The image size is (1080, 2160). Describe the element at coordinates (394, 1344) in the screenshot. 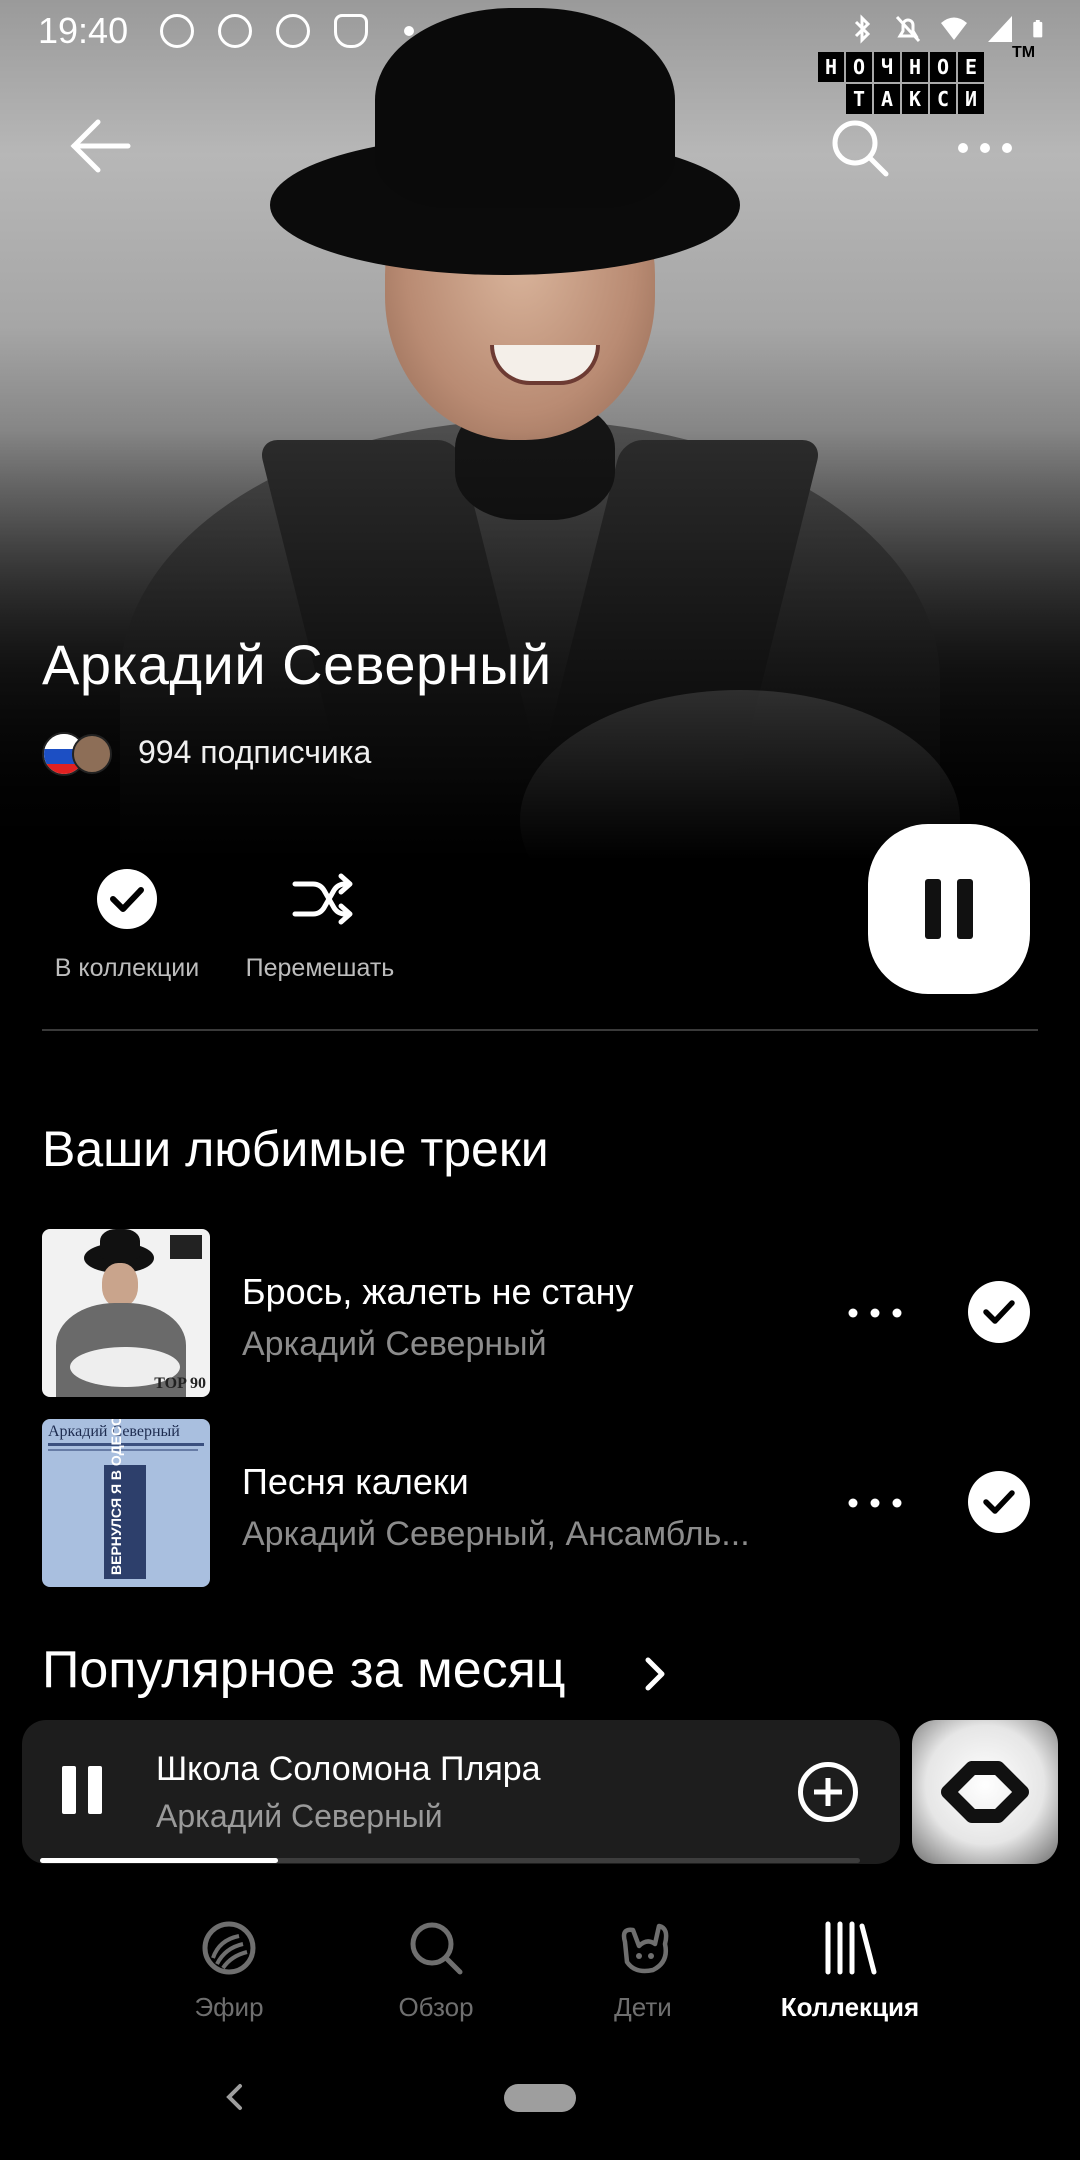

I see `track-artist: Аркадий Северный` at that location.